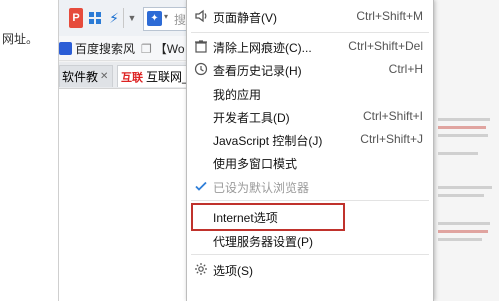  Describe the element at coordinates (263, 242) in the screenshot. I see `menu-item-label: 代理服务器设置(P)` at that location.